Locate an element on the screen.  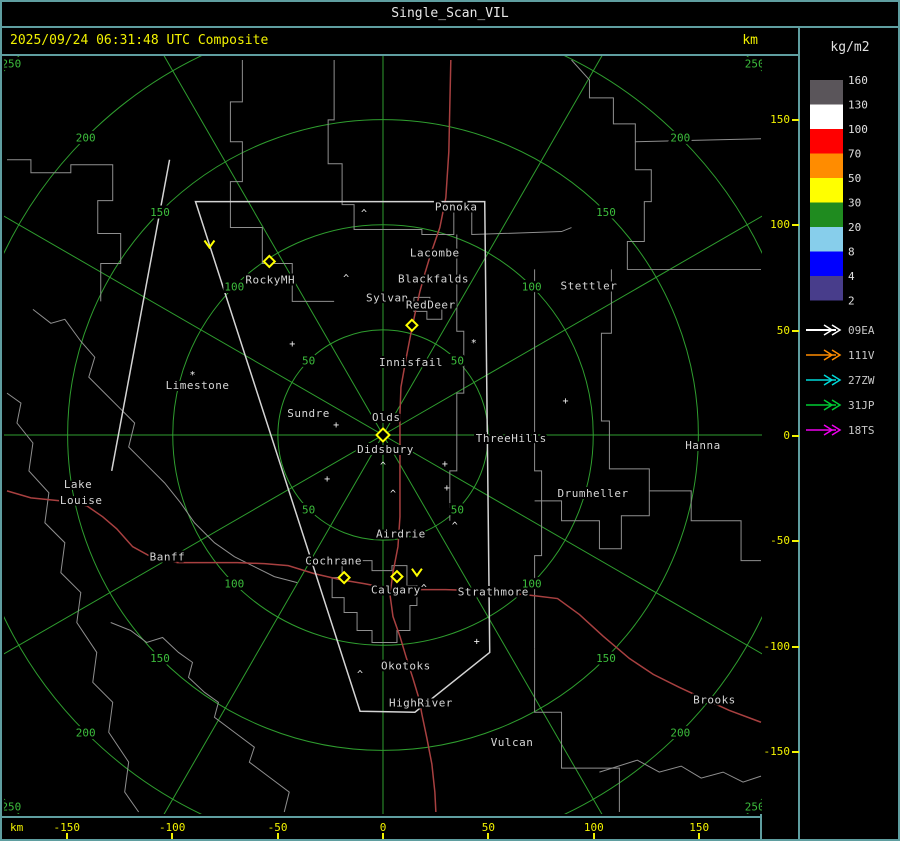
city-label: Okotoks is located at coordinates (406, 665).